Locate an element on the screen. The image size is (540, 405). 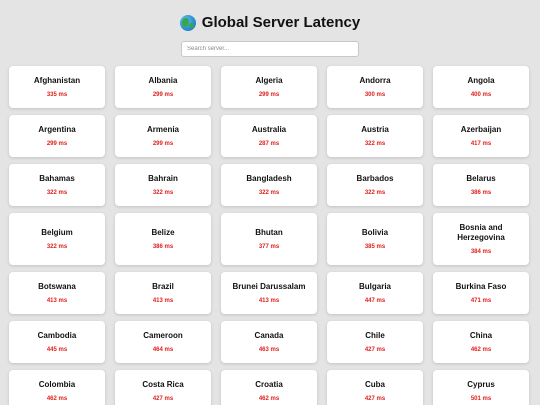
server-name: Bahrain is located at coordinates (163, 178).